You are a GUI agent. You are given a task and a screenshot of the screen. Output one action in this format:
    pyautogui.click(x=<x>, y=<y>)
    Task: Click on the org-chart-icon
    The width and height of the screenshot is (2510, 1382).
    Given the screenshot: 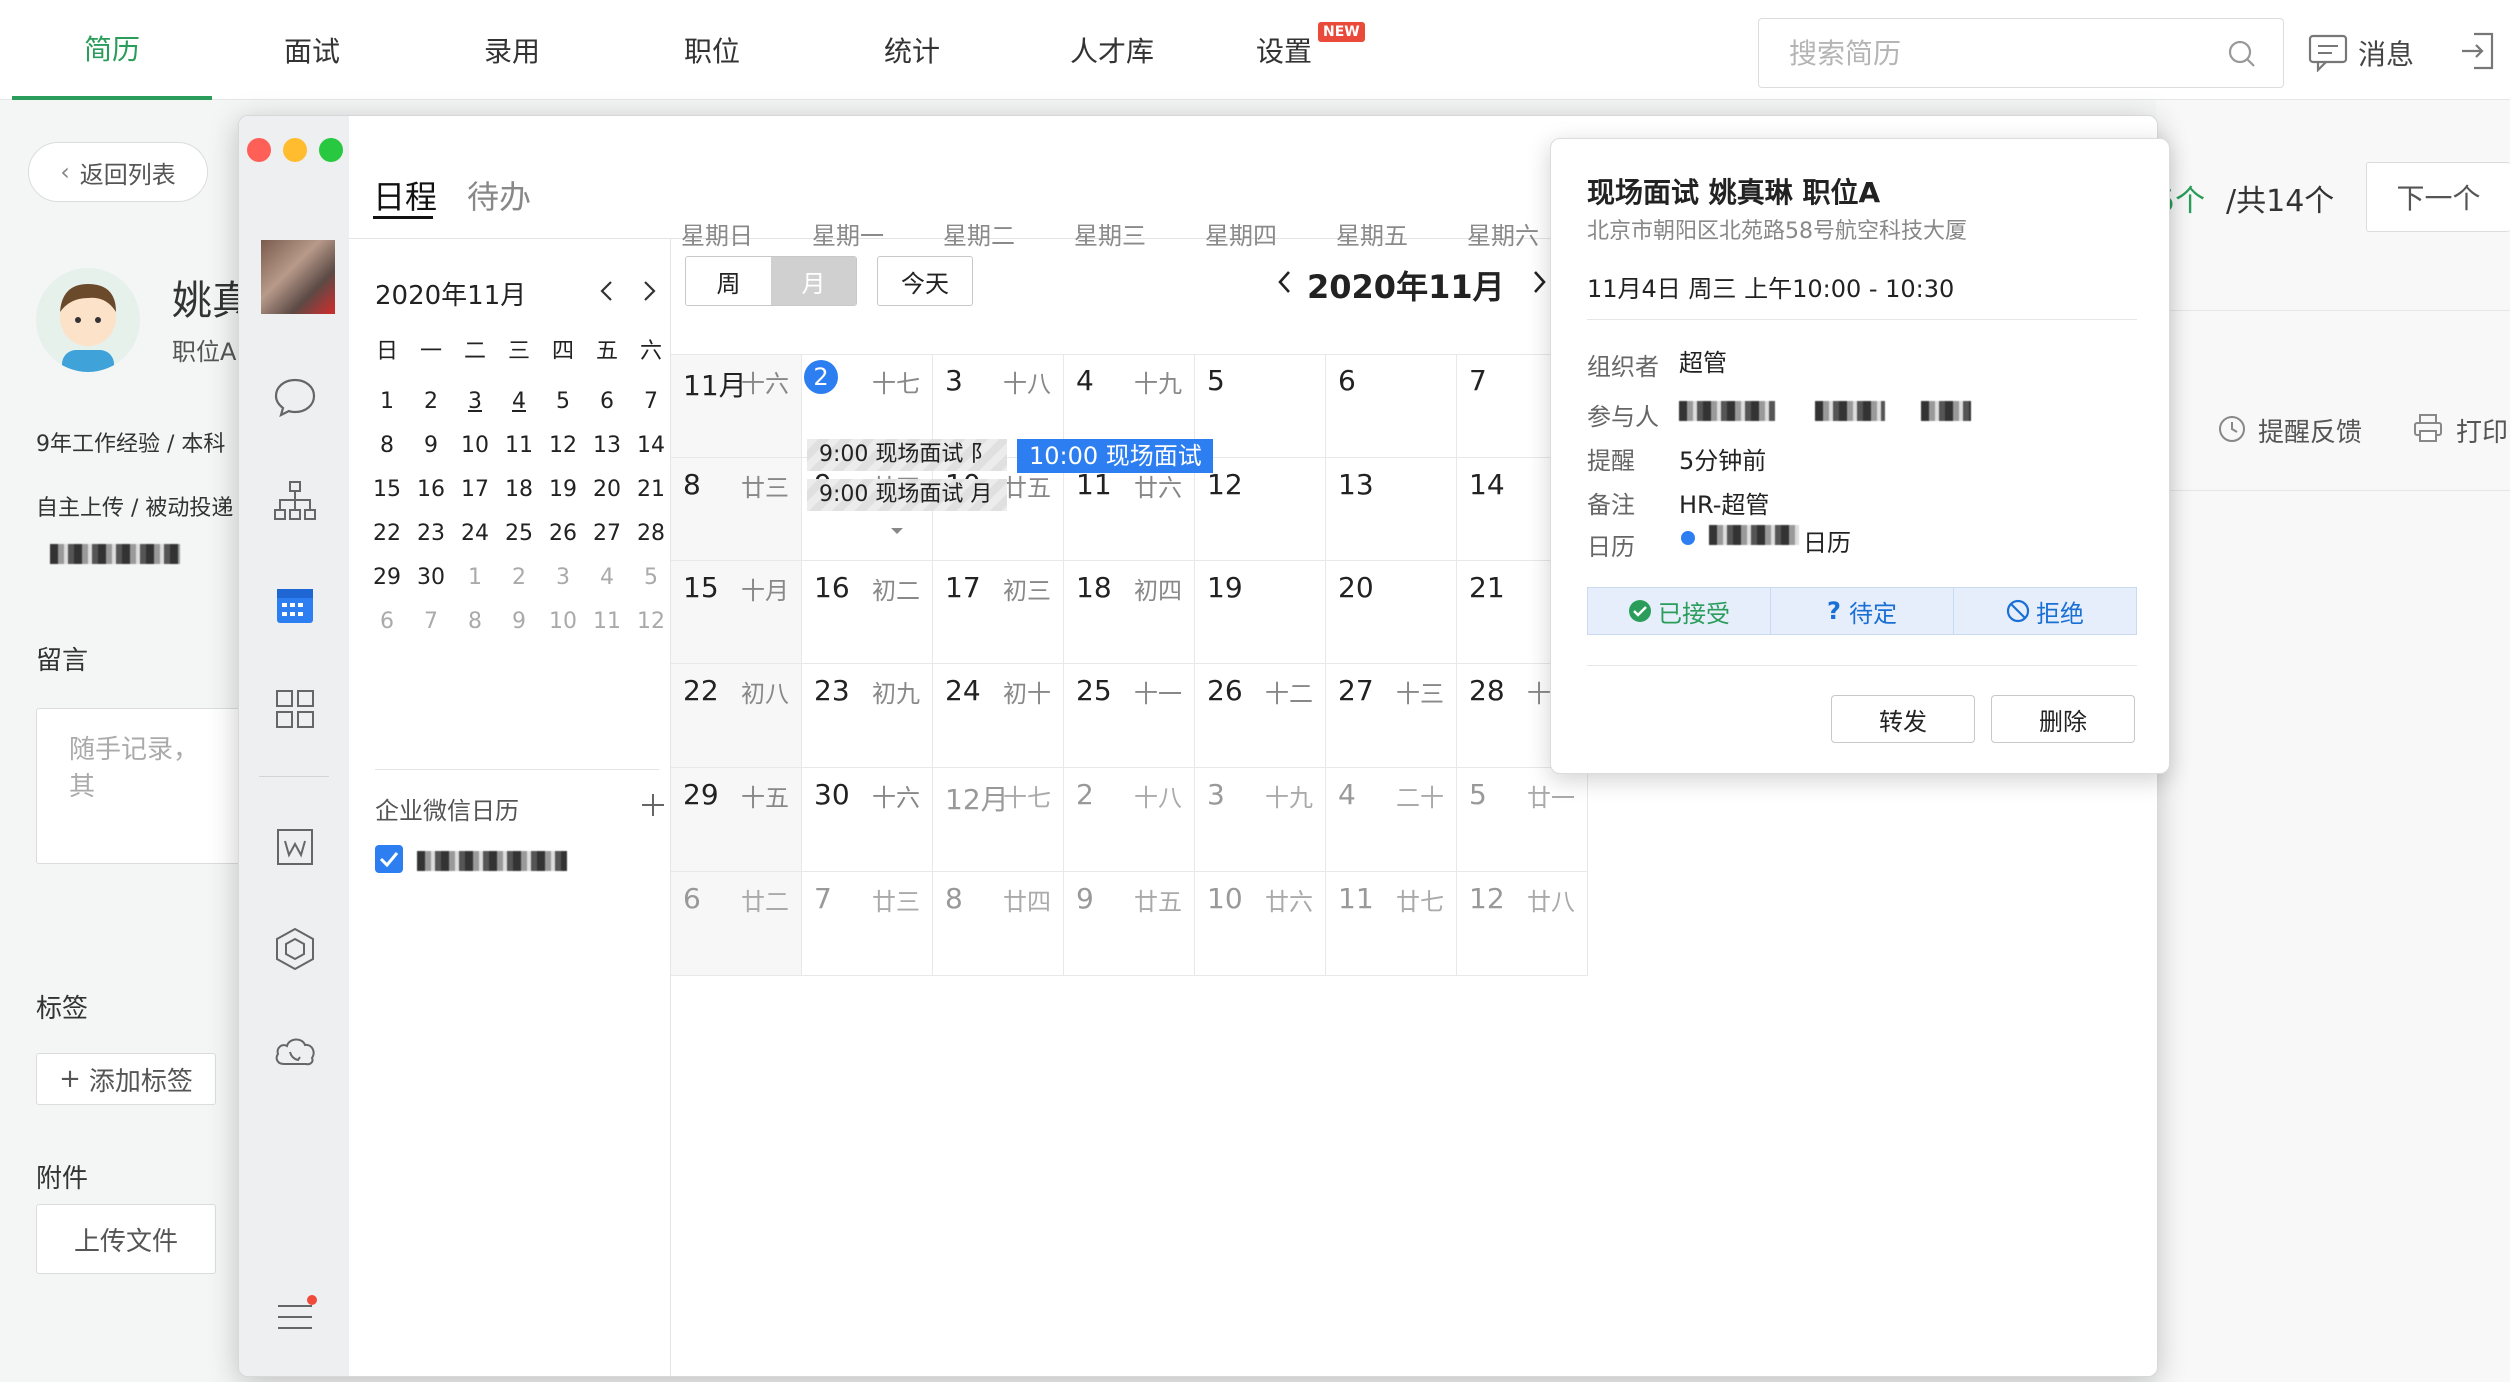 What is the action you would take?
    pyautogui.click(x=295, y=501)
    